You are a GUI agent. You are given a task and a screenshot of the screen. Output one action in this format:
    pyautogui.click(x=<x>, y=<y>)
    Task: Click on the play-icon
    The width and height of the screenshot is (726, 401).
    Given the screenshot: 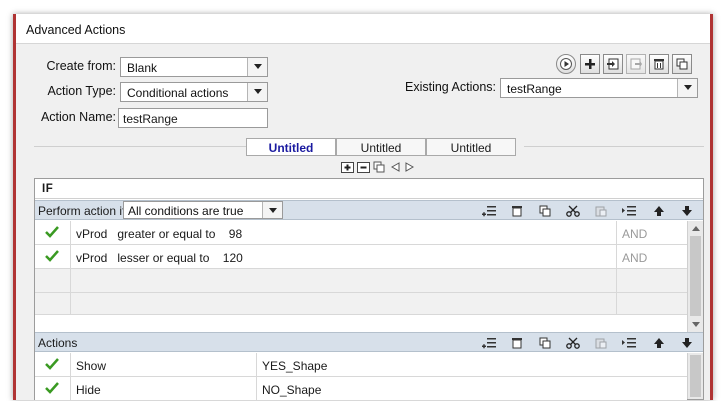 What is the action you would take?
    pyautogui.click(x=566, y=64)
    